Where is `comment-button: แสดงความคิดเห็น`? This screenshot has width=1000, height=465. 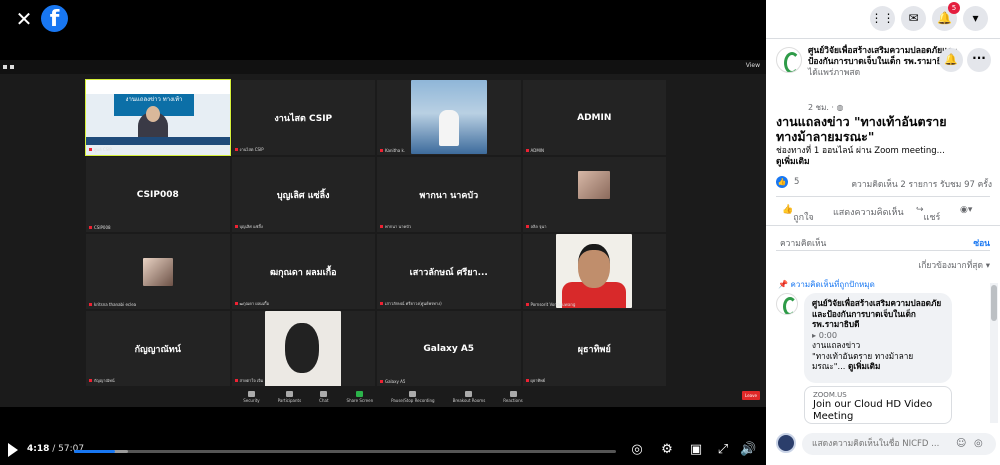
comment-button: แสดงความคิดเห็น is located at coordinates (868, 212).